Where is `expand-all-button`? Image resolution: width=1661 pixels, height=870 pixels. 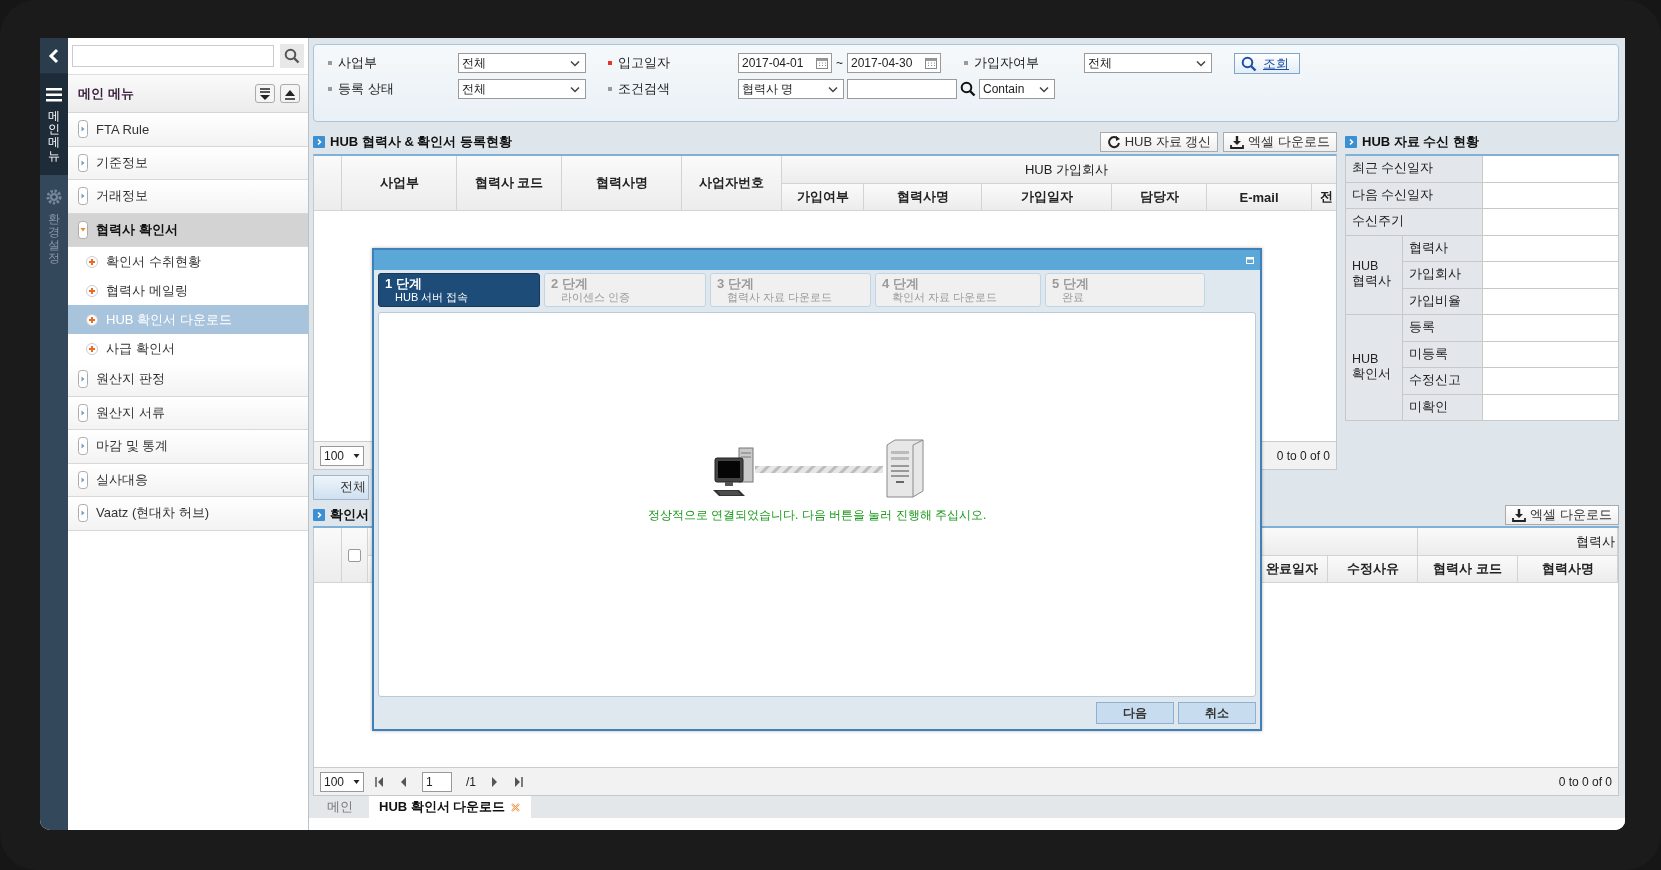
expand-all-button is located at coordinates (265, 93).